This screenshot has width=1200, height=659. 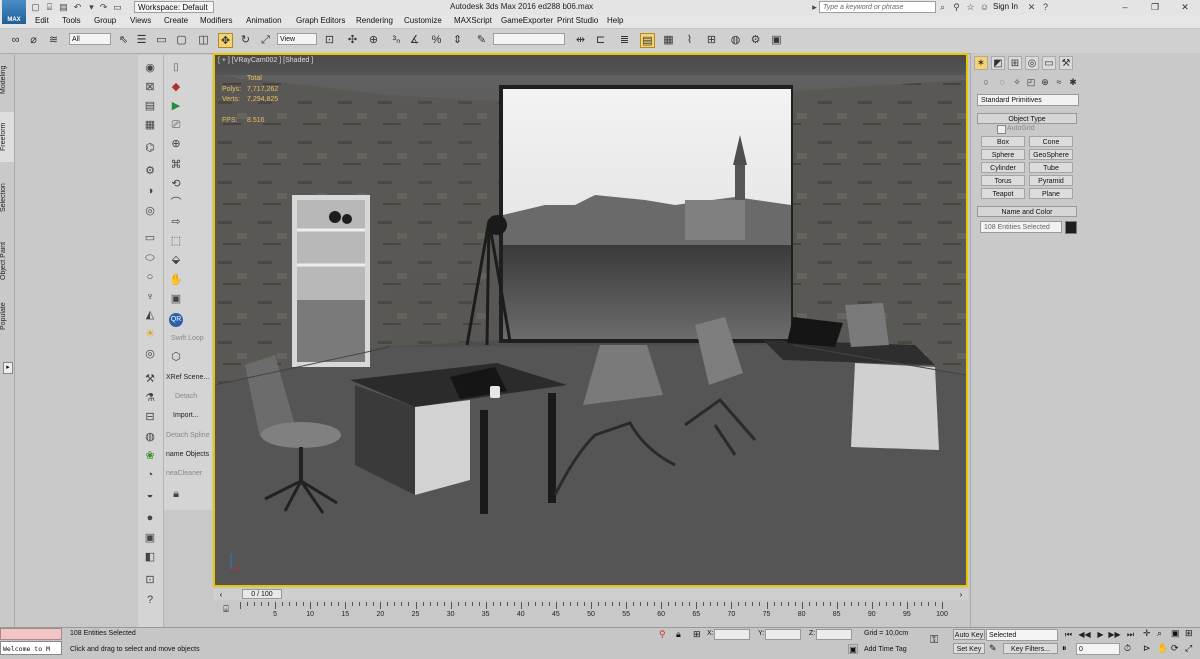 What do you see at coordinates (150, 87) in the screenshot?
I see `create-tool-icon: ⊠` at bounding box center [150, 87].